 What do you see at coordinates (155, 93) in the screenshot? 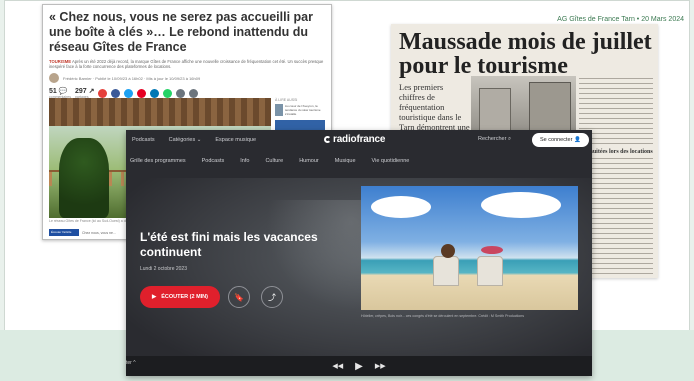
I see `linkedin-icon` at bounding box center [155, 93].